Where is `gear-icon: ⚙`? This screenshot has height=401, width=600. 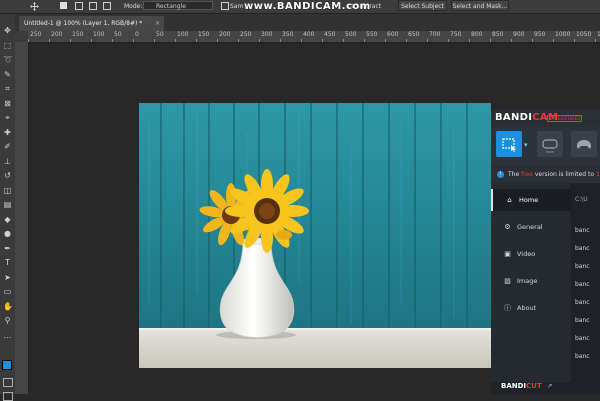 gear-icon: ⚙ is located at coordinates (507, 227).